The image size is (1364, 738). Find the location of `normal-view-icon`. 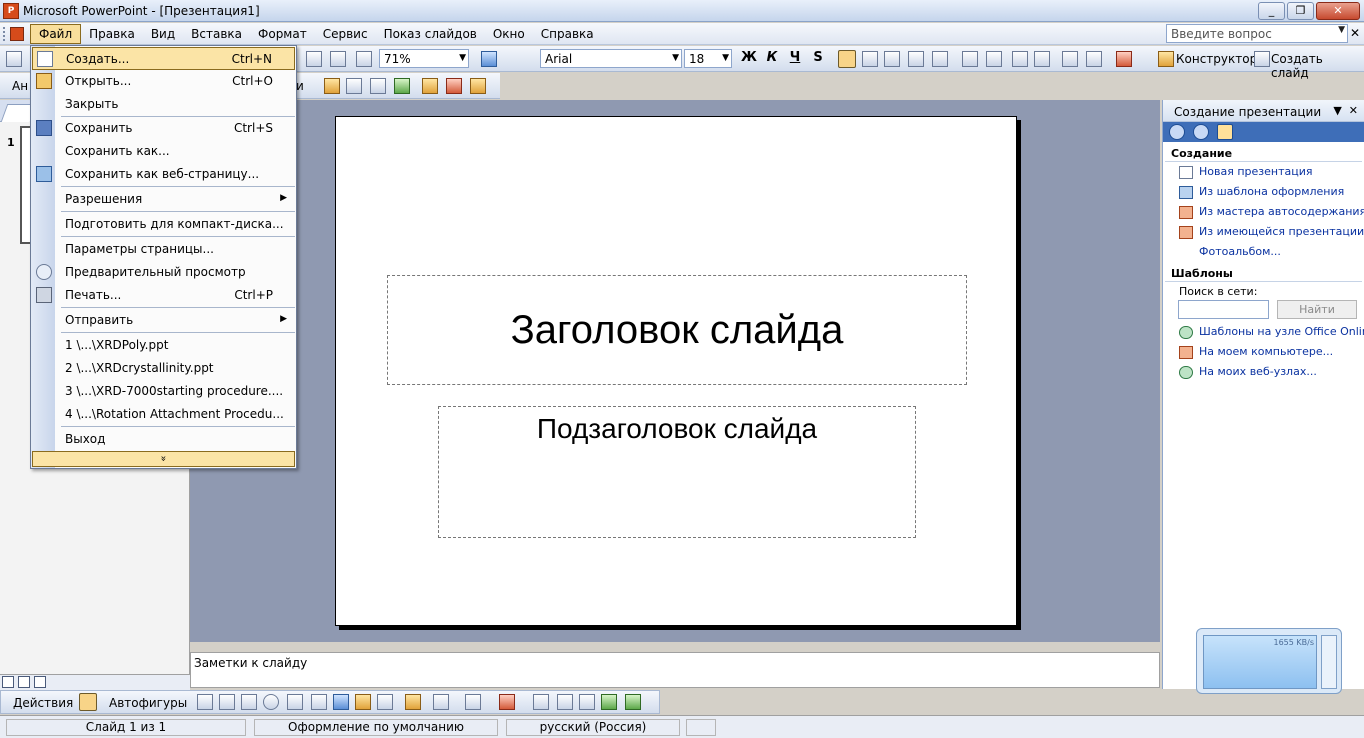

normal-view-icon is located at coordinates (8, 682).